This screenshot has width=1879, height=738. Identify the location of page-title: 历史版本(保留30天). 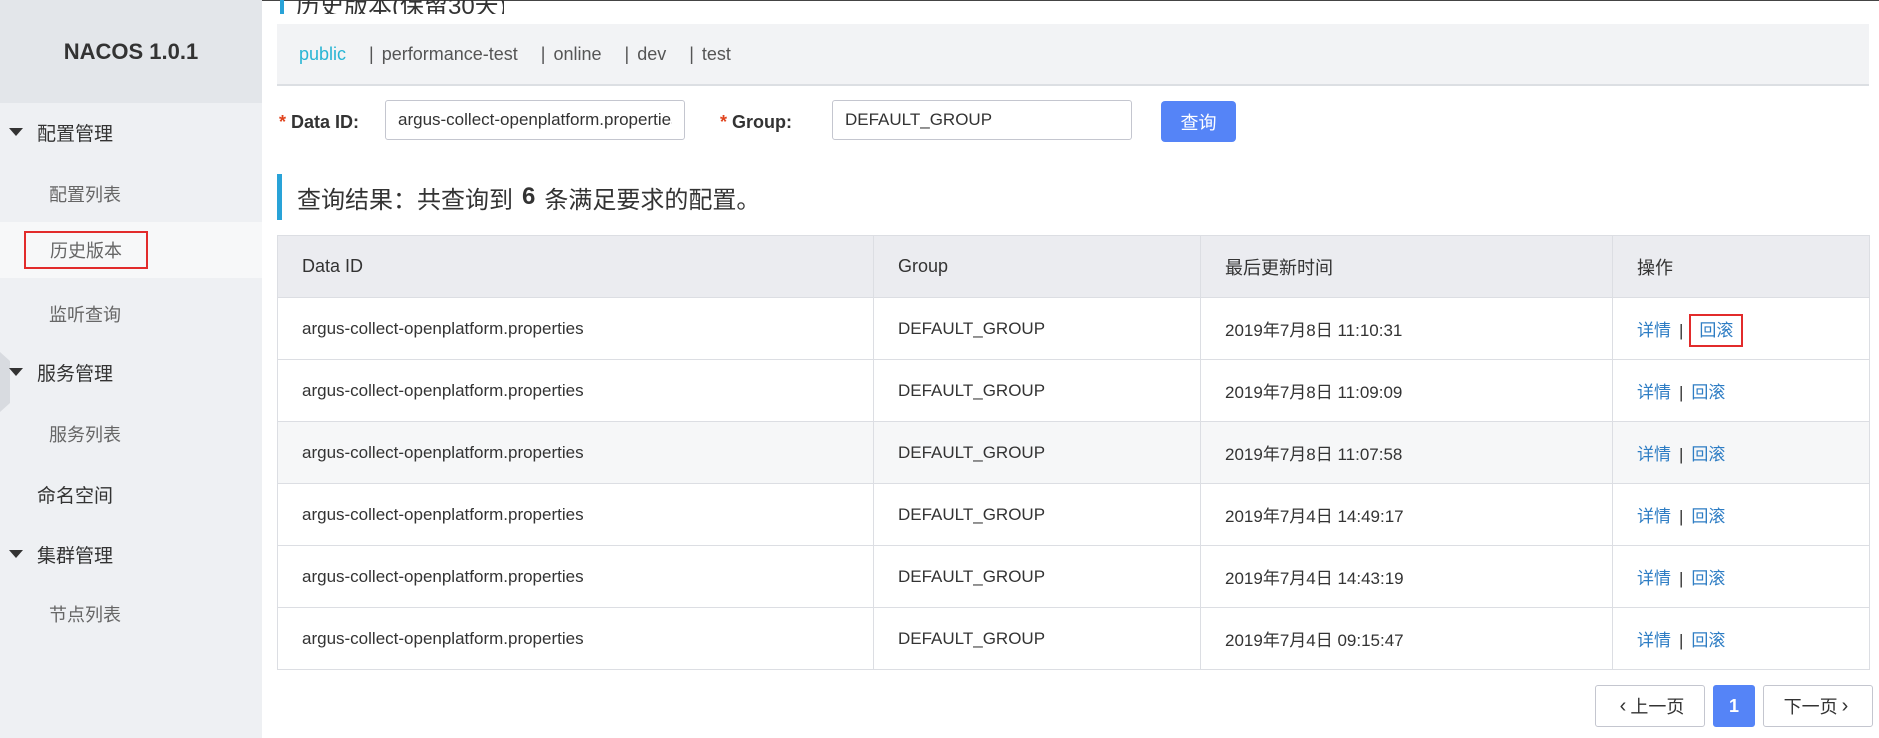
(392, 7).